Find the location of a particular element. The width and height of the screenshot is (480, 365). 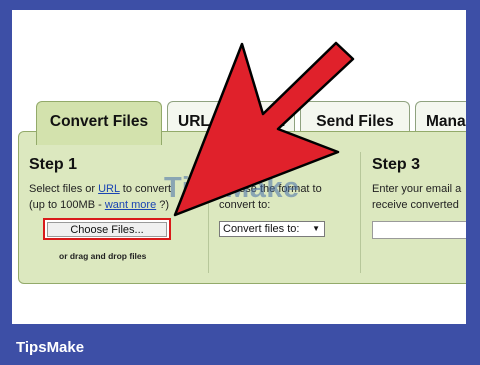

email-input is located at coordinates (419, 230).